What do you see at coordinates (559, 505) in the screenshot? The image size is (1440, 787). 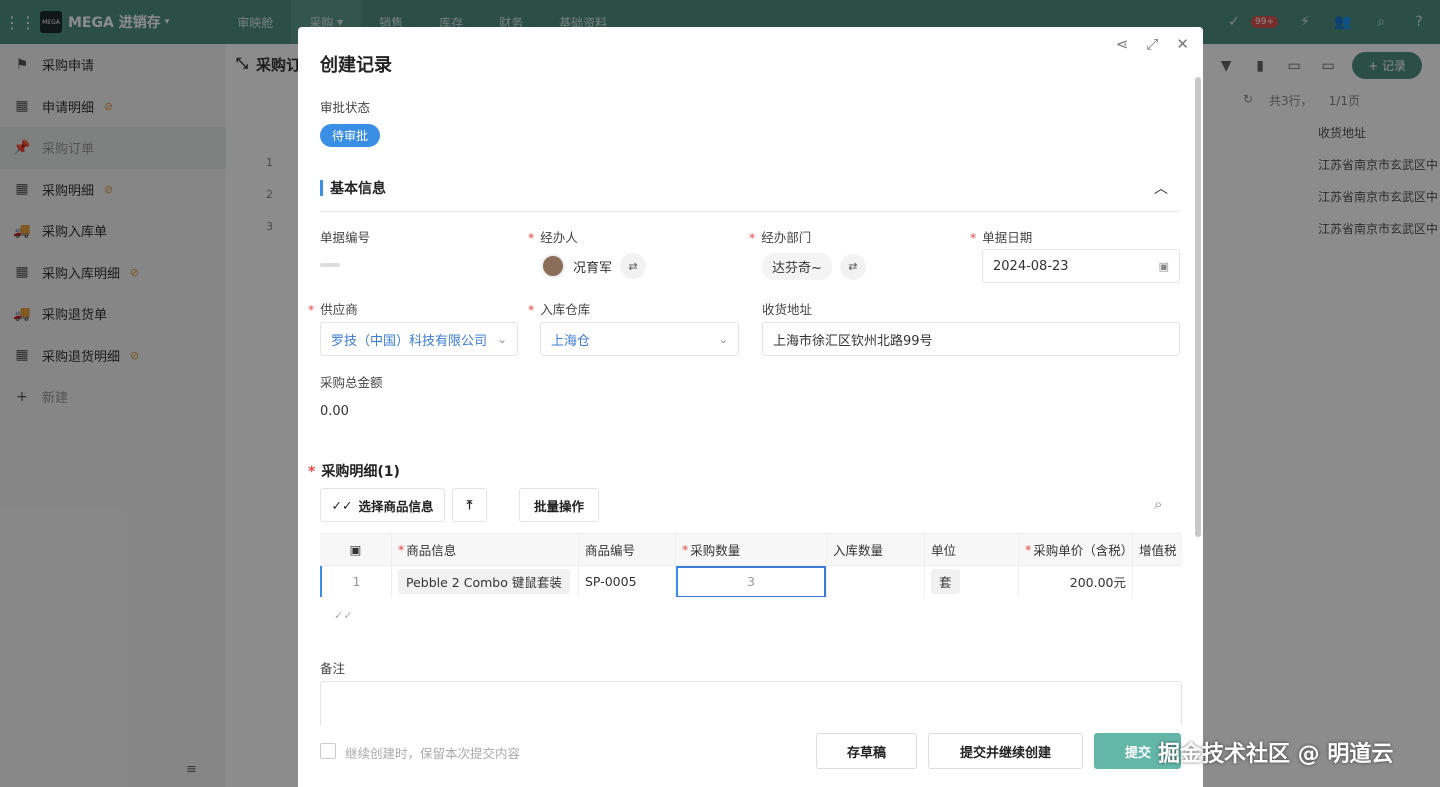 I see `batch-operation-button: 批量操作` at bounding box center [559, 505].